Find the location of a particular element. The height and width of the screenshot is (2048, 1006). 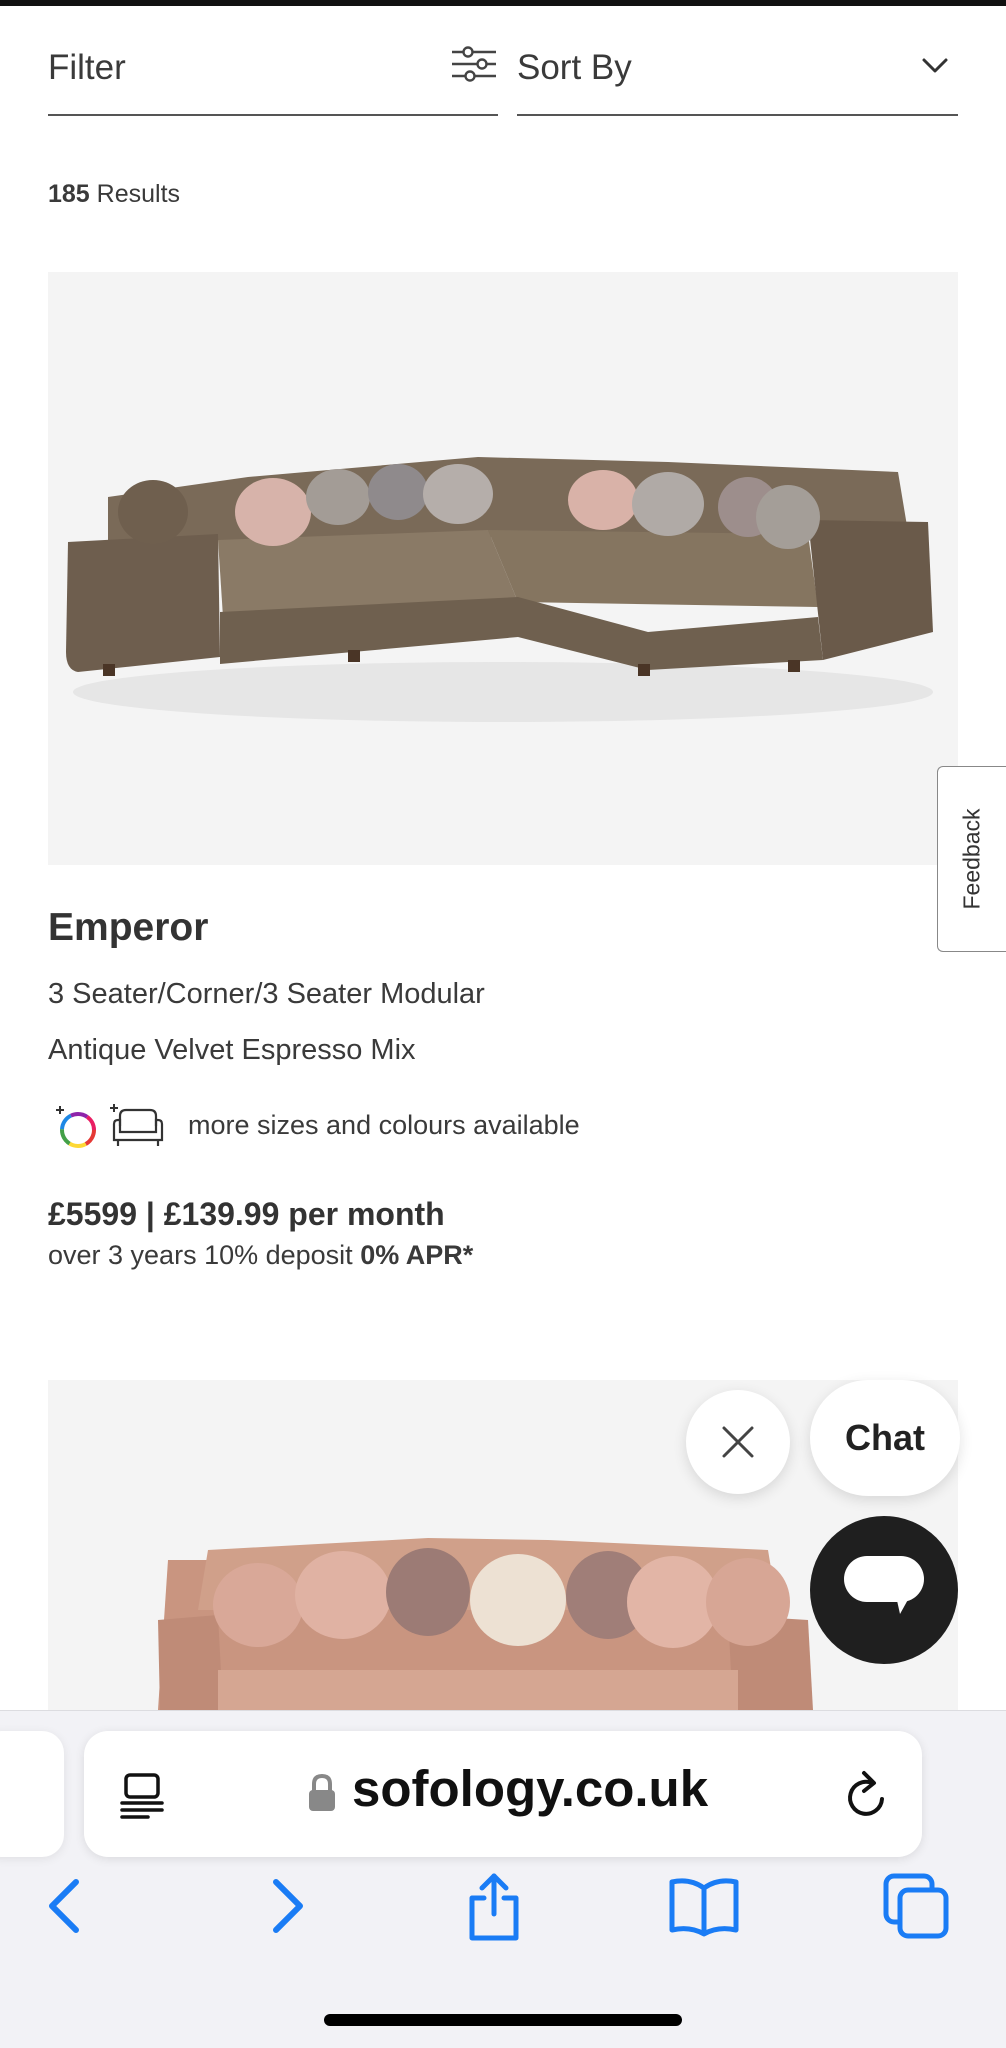

close-icon is located at coordinates (738, 1442).